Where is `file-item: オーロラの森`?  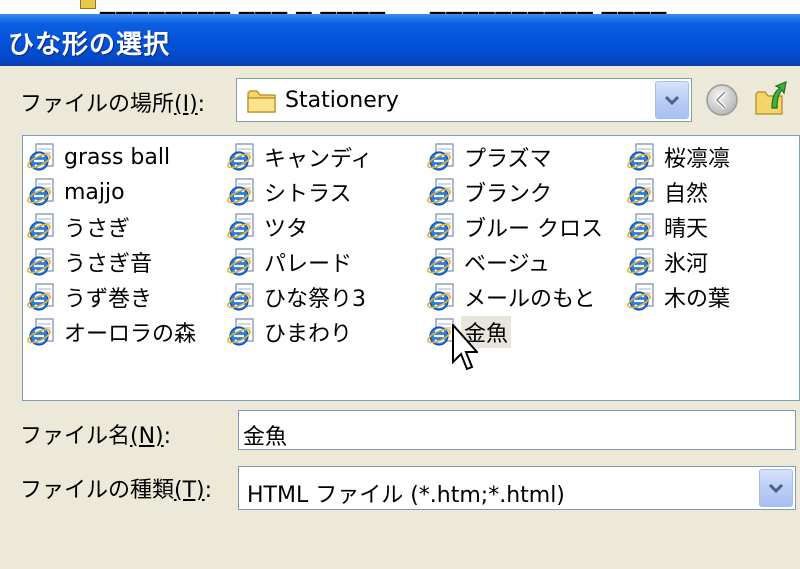
file-item: オーロラの森 is located at coordinates (113, 332).